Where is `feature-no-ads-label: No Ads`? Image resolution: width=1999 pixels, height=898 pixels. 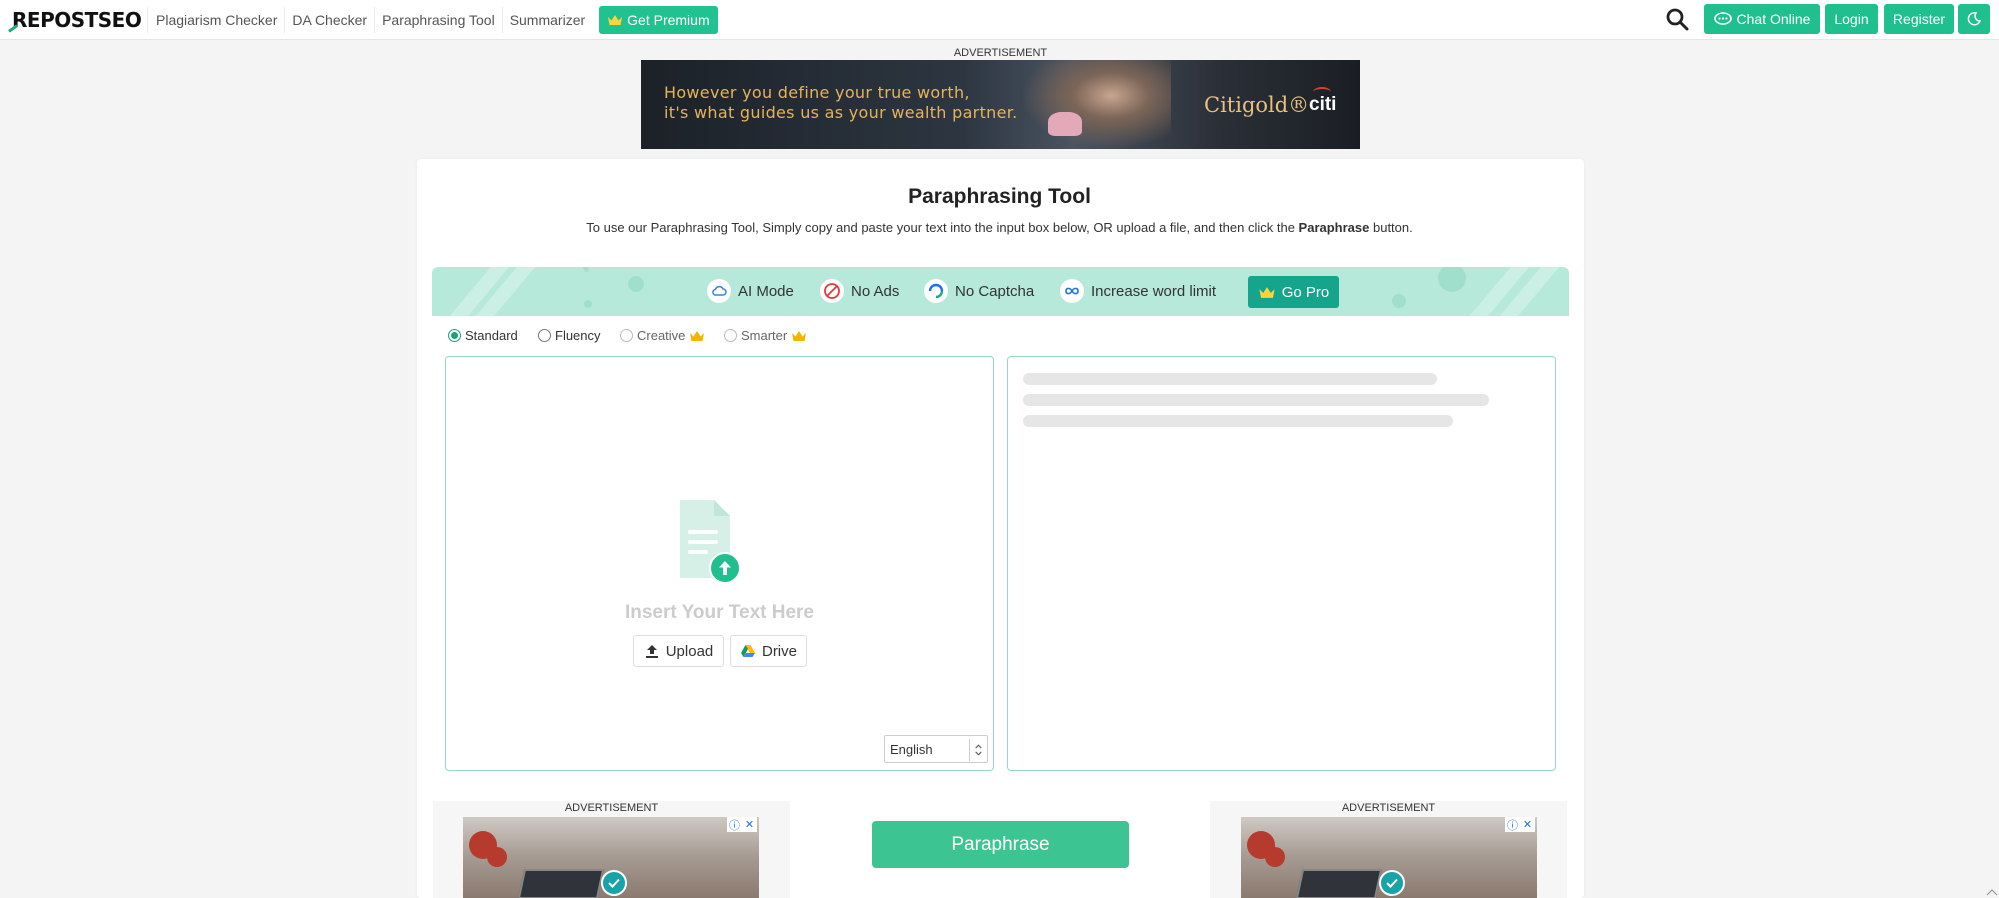
feature-no-ads-label: No Ads is located at coordinates (875, 291).